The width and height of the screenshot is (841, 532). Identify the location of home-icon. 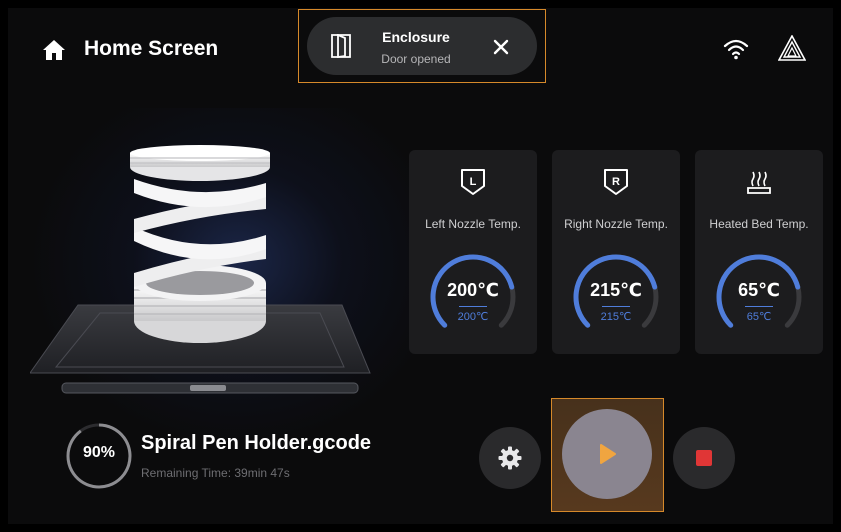
(54, 50).